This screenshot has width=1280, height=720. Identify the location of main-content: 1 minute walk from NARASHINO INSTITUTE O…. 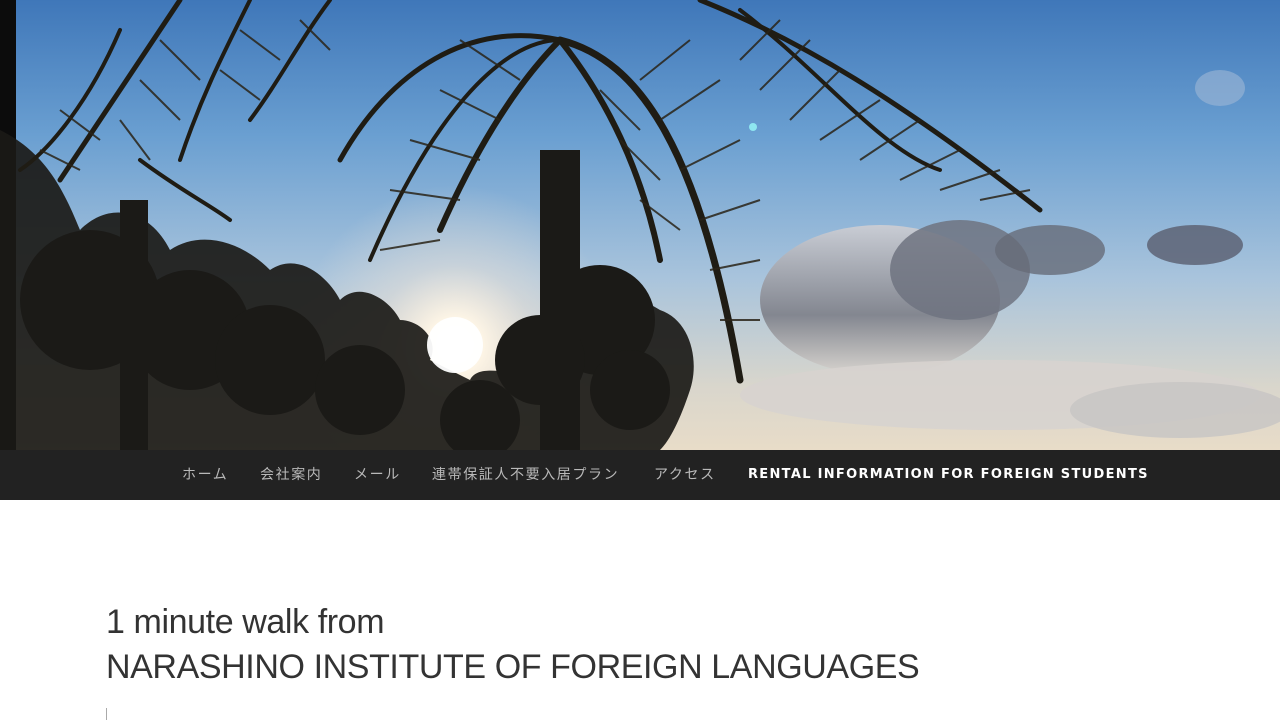
(606, 645).